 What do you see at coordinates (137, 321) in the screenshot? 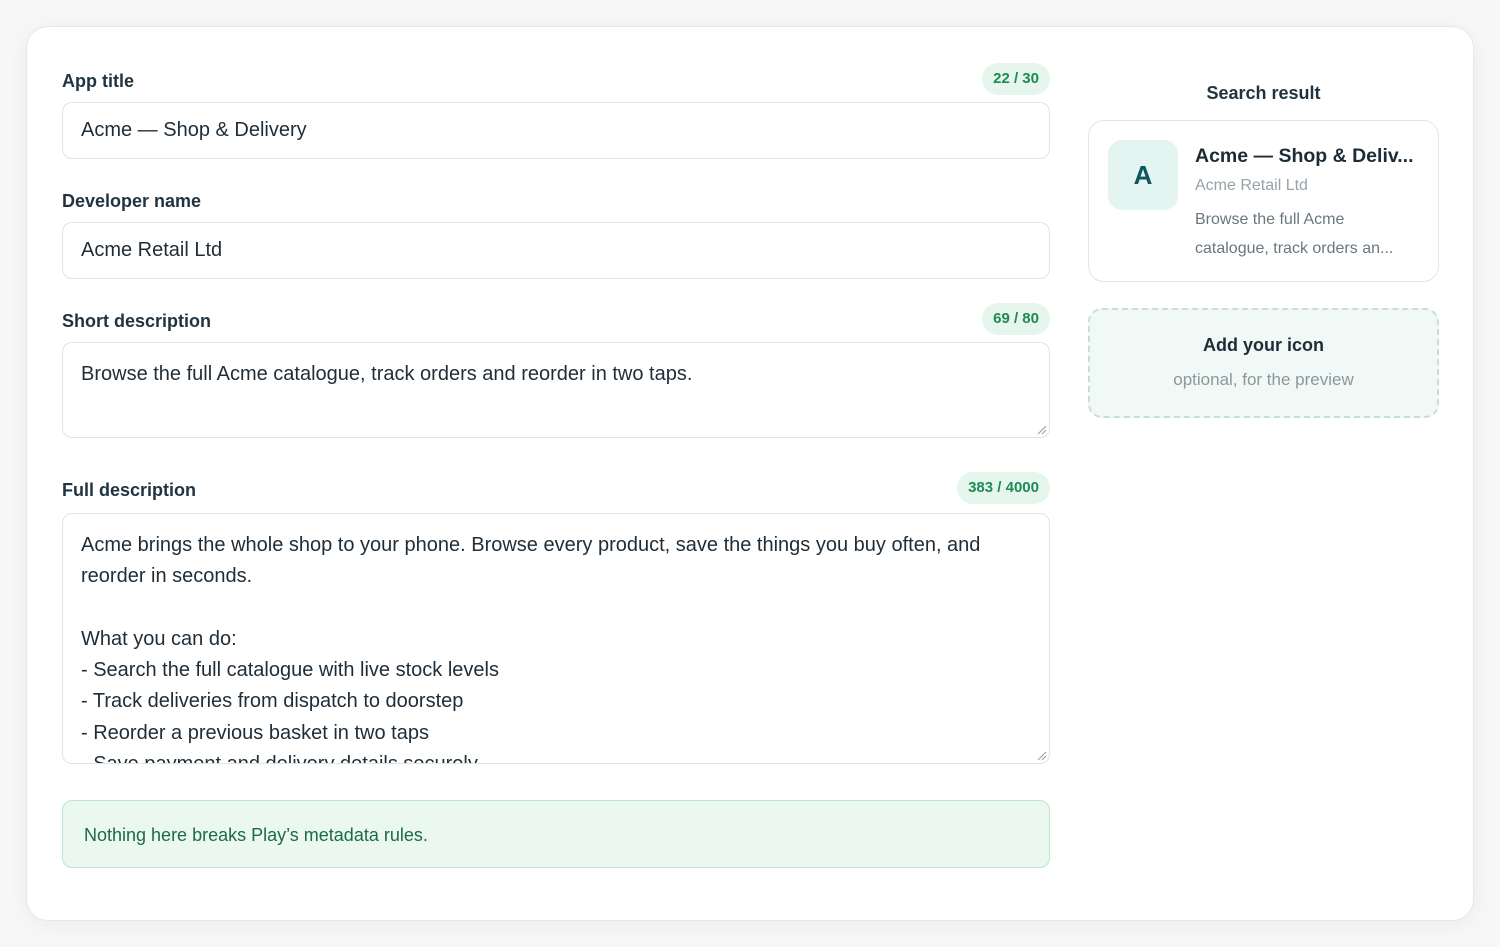
I see `short-description-label: Short description` at bounding box center [137, 321].